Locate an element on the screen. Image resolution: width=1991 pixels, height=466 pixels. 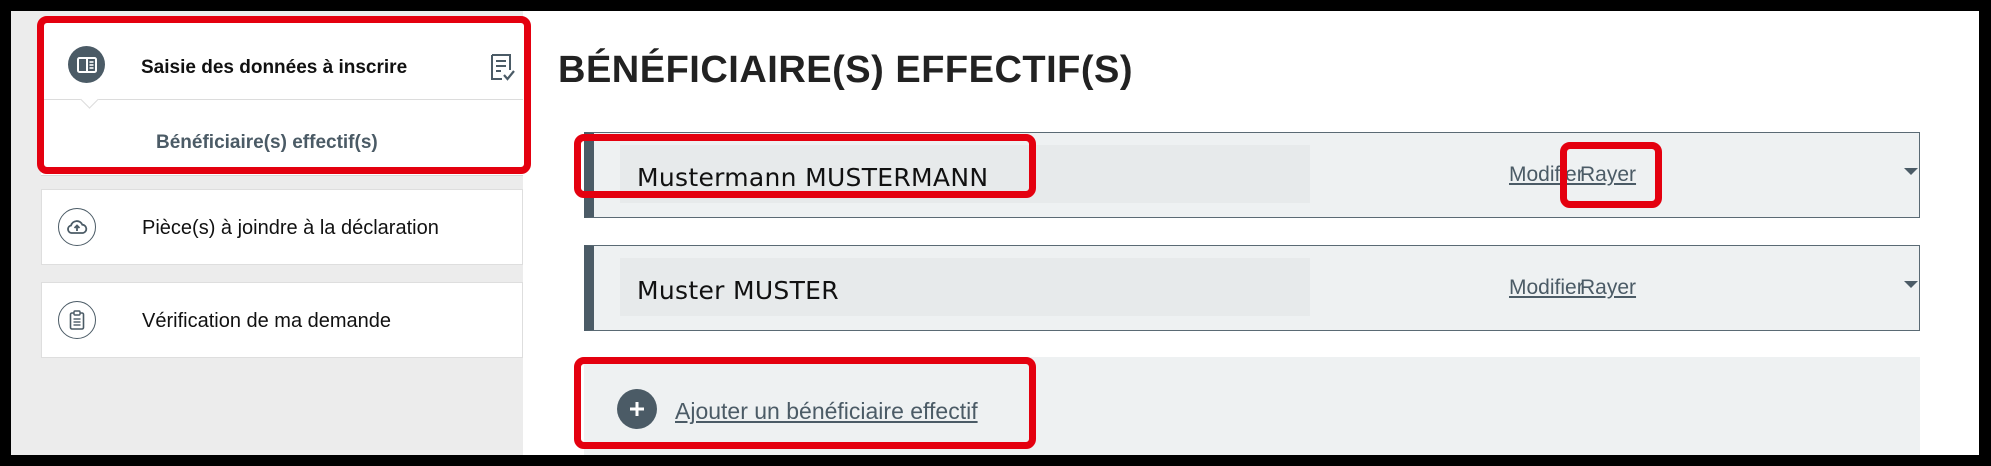
checklist-icon is located at coordinates (502, 70).